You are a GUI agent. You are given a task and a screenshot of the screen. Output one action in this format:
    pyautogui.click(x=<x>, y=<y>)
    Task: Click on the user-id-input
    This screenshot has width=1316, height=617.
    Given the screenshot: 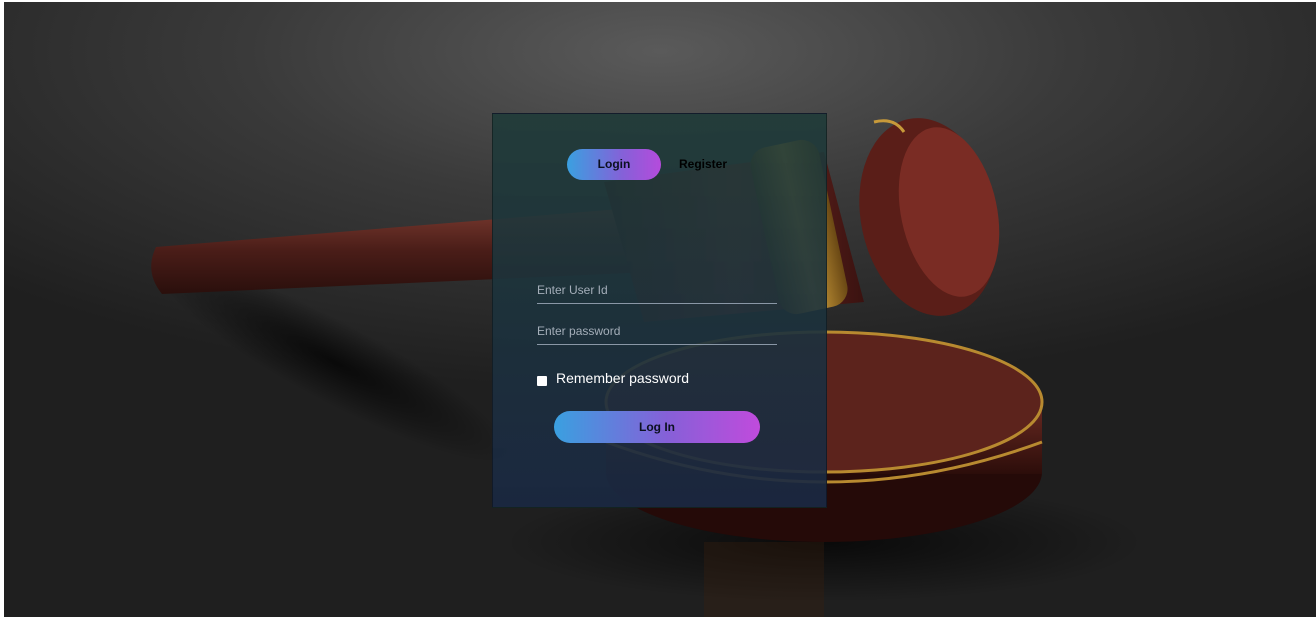 What is the action you would take?
    pyautogui.click(x=657, y=290)
    